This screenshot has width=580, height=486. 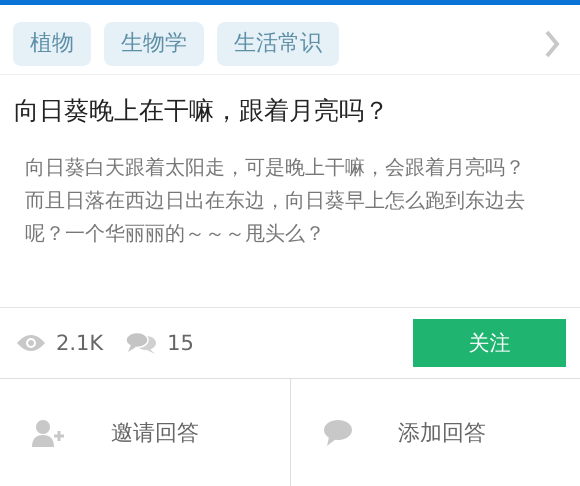 I want to click on speech-bubble-icon, so click(x=338, y=432).